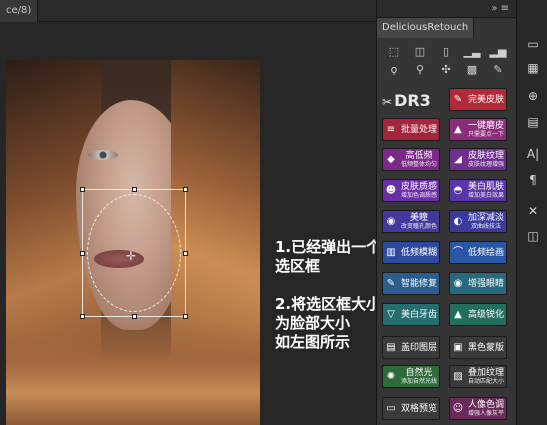 Image resolution: width=547 pixels, height=425 pixels. I want to click on dodge-burn-icon: ◐, so click(458, 221).